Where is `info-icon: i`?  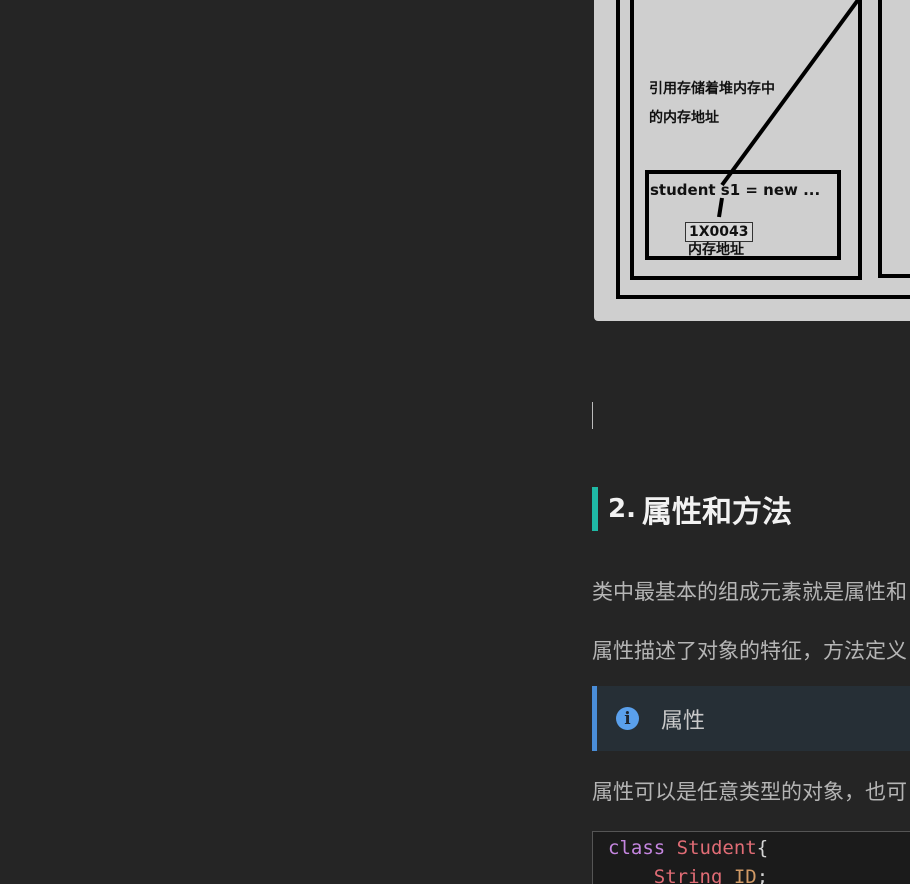
info-icon: i is located at coordinates (627, 718).